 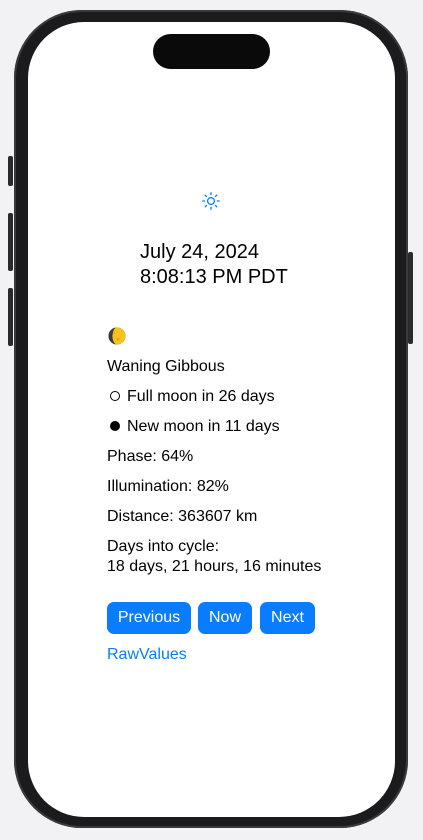 I want to click on date-label: July 24, 2024, so click(x=199, y=252).